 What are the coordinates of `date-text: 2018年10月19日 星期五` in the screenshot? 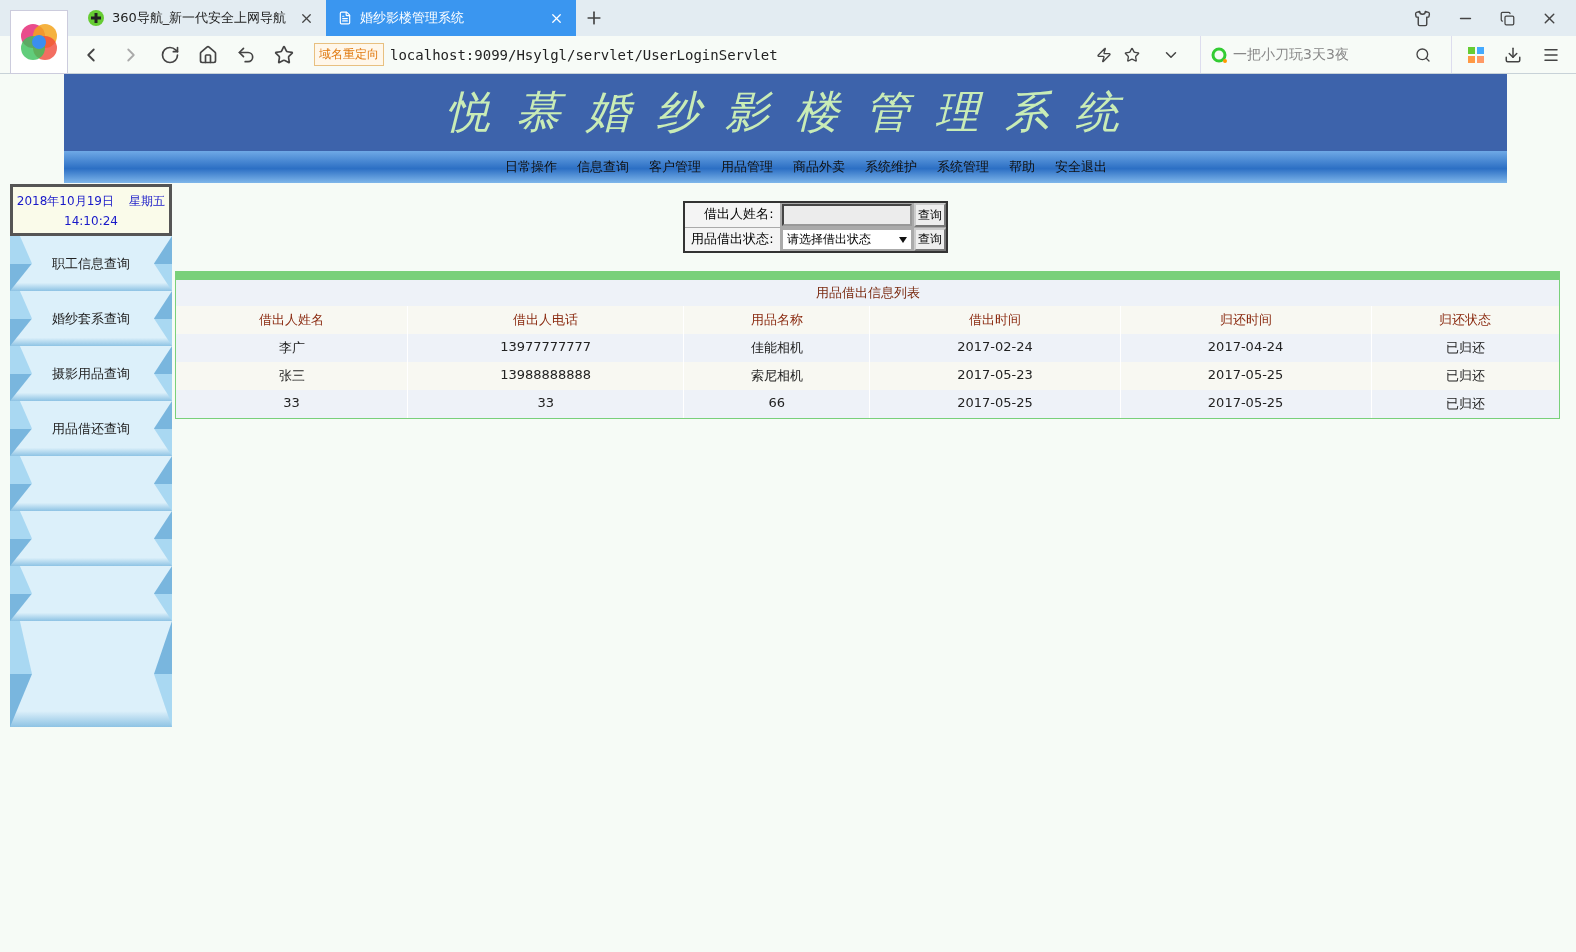 It's located at (91, 201).